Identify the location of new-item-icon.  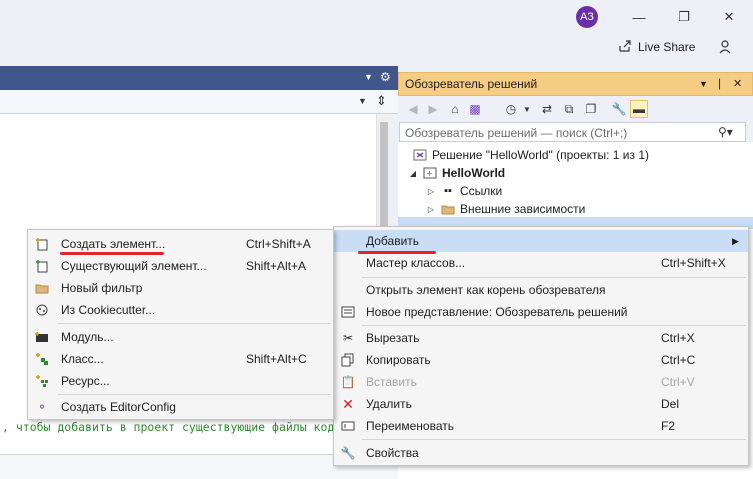
(42, 244).